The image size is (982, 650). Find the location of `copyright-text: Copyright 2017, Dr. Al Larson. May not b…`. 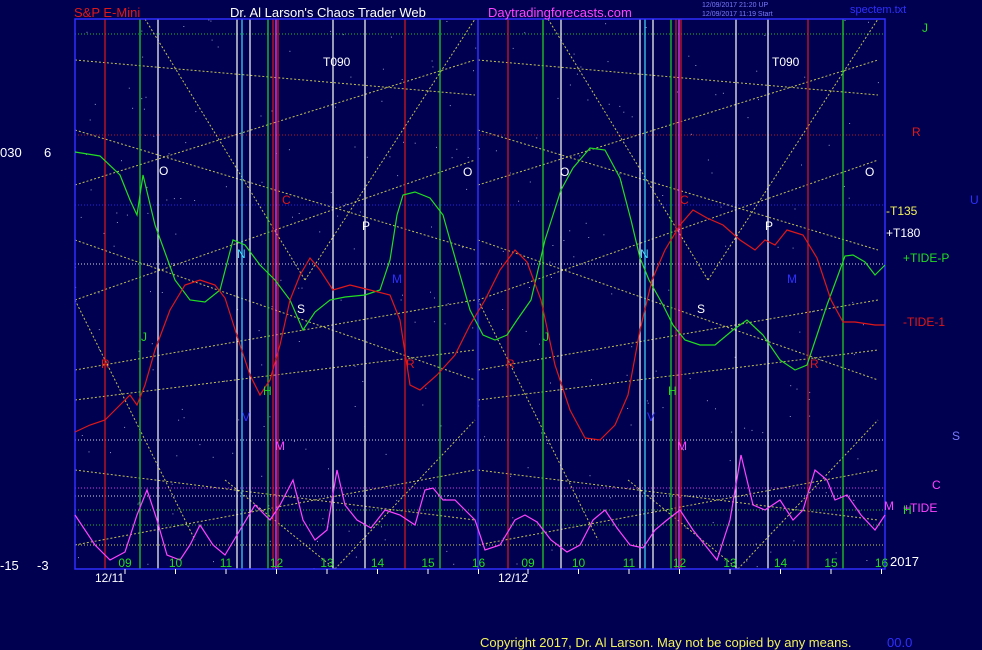

copyright-text: Copyright 2017, Dr. Al Larson. May not b… is located at coordinates (666, 642).